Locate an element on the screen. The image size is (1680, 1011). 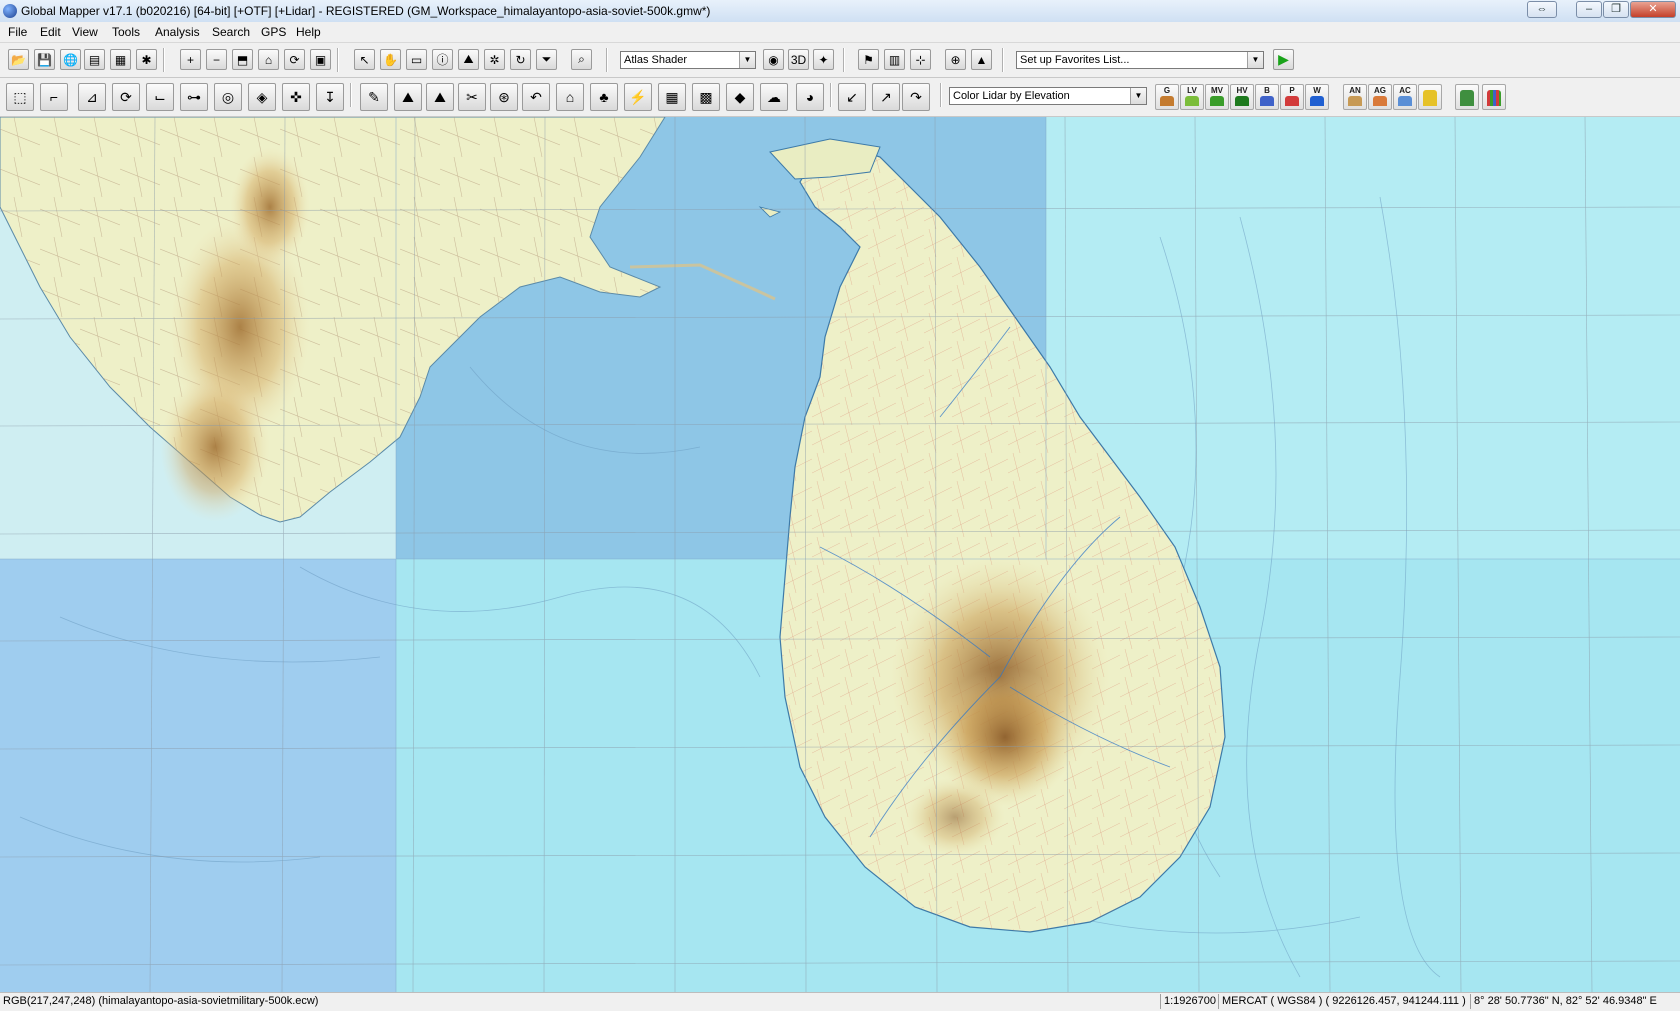
class-building-button: B is located at coordinates (1267, 97).